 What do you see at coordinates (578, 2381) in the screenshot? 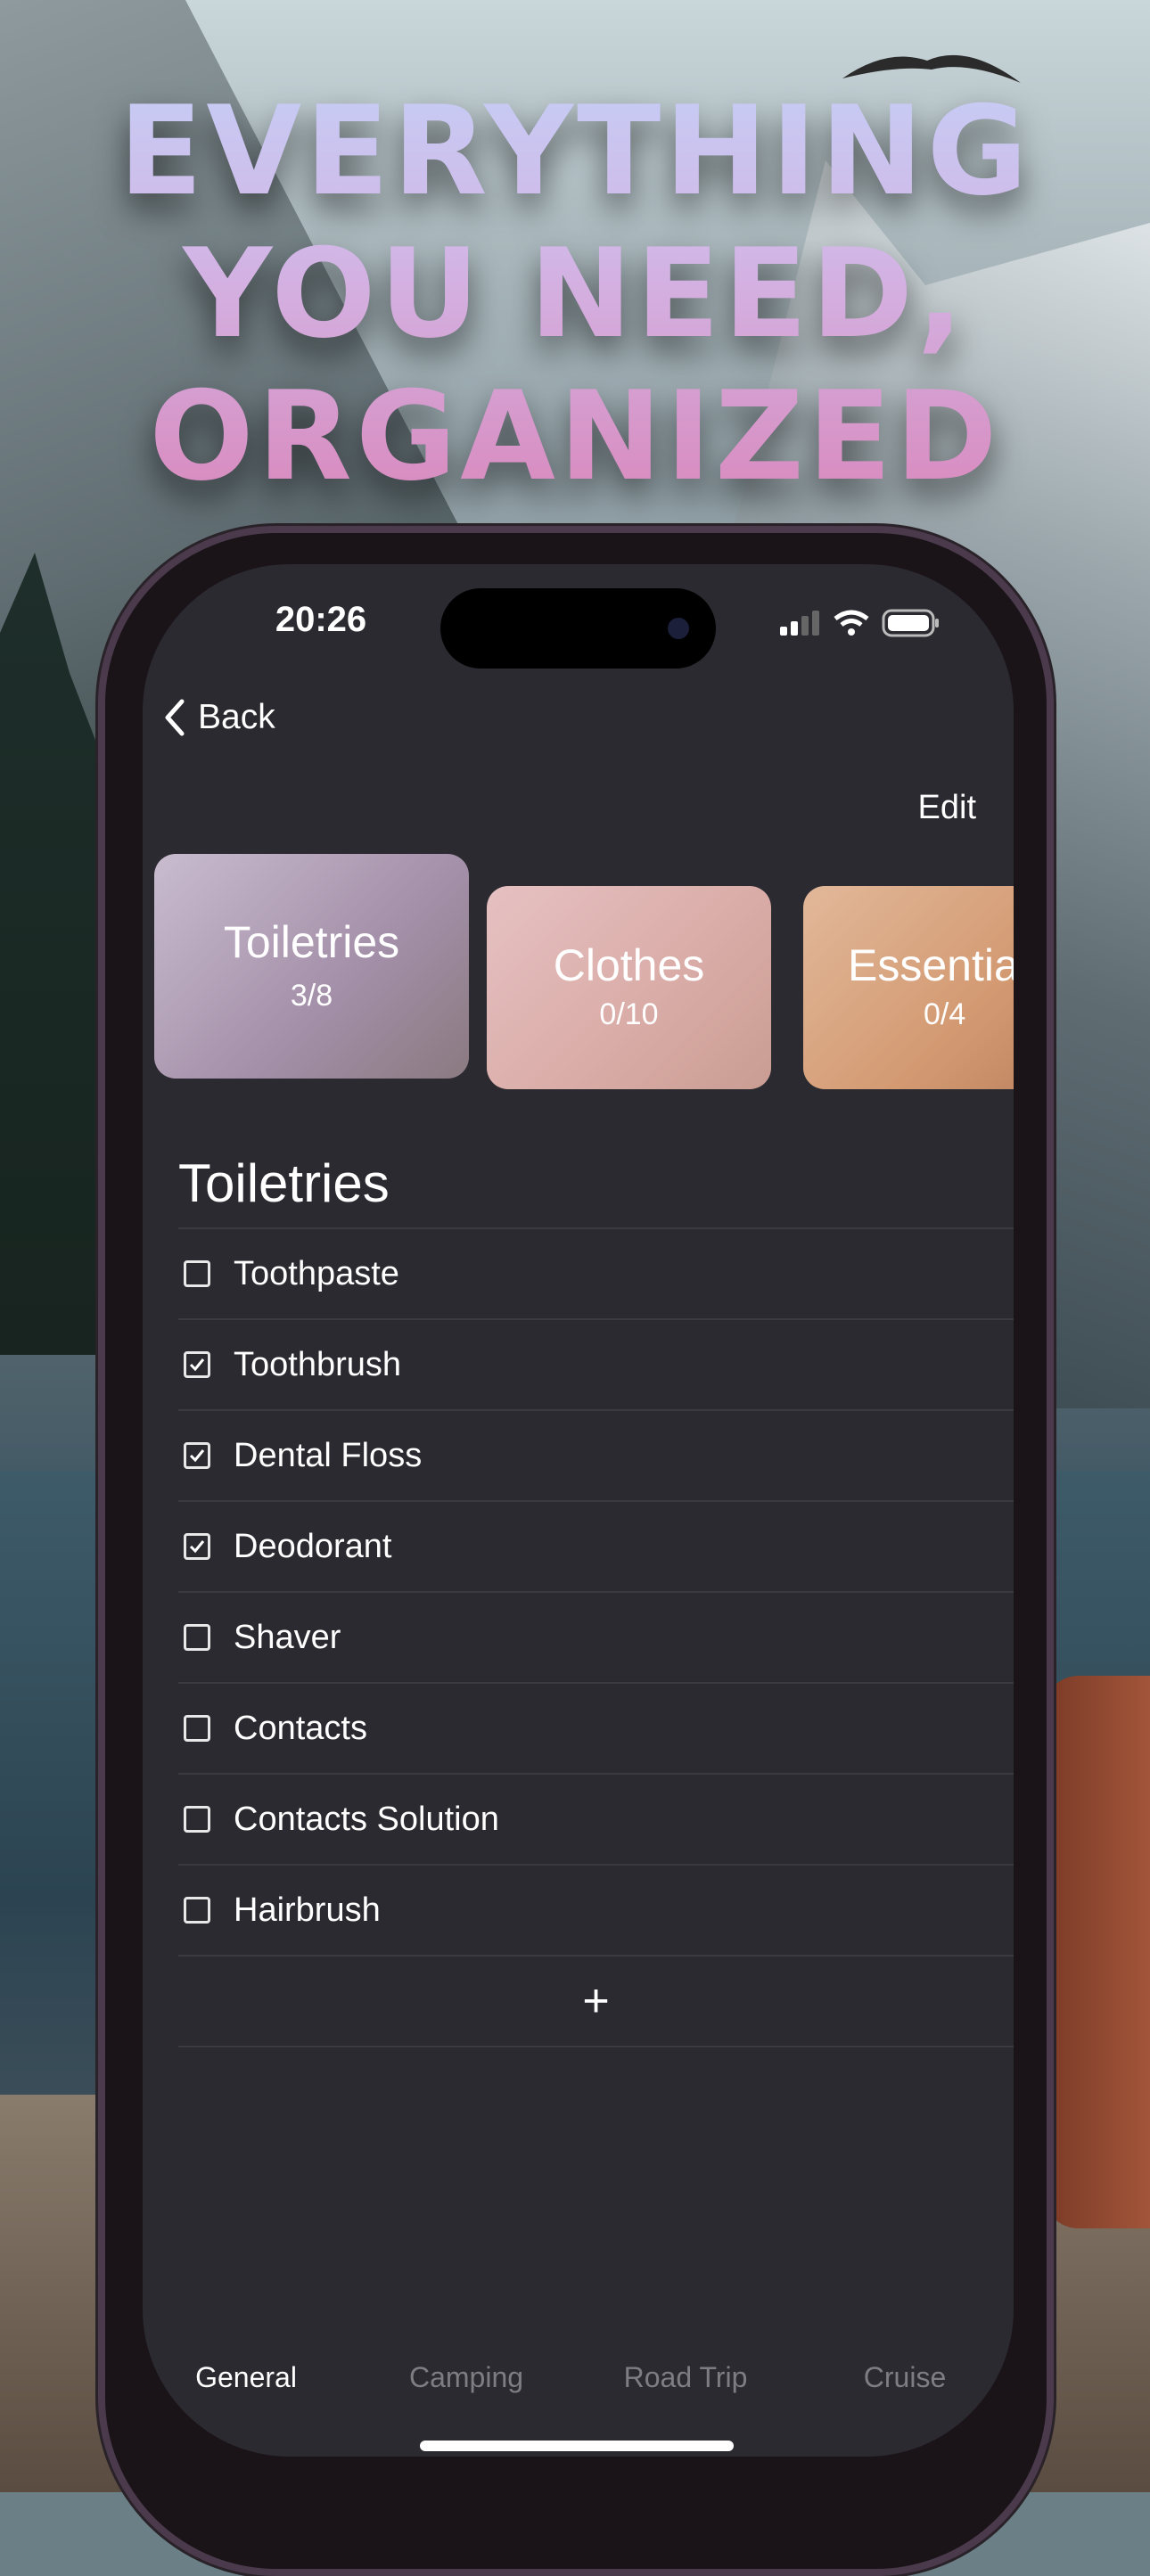
I see `tab-bar: General Camping Road Trip Cruise` at bounding box center [578, 2381].